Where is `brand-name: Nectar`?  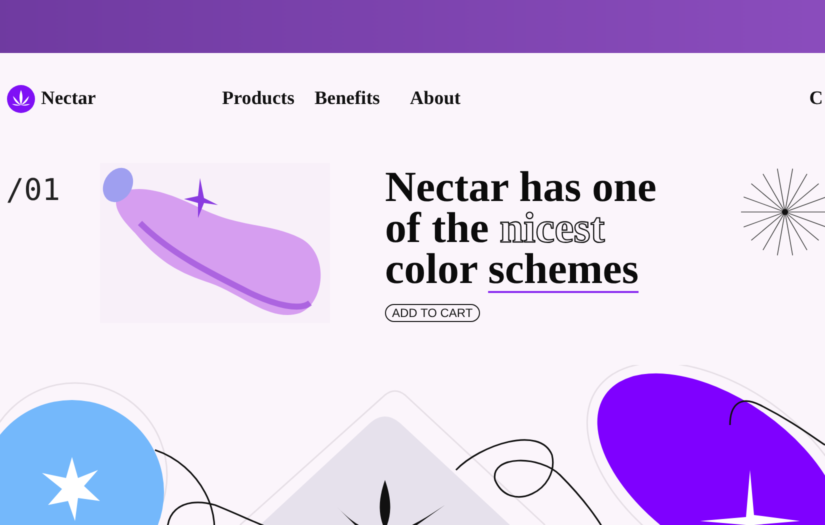
brand-name: Nectar is located at coordinates (68, 99).